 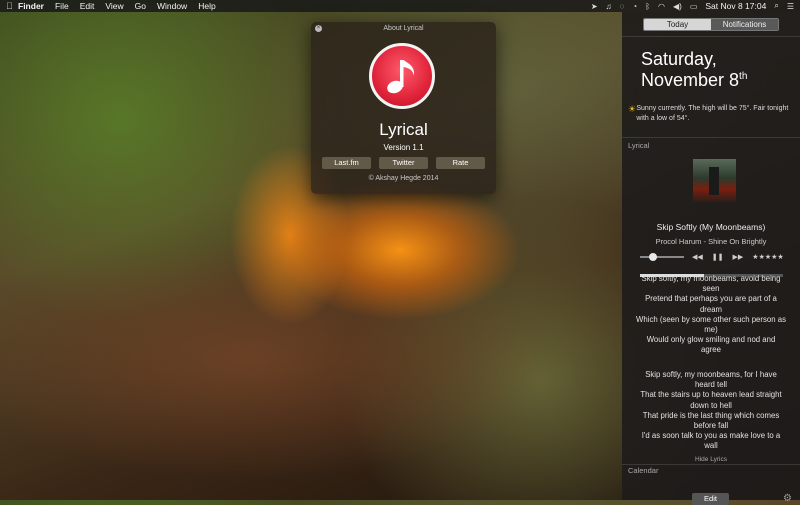 What do you see at coordinates (622, 6) in the screenshot?
I see `sync-icon: ◌` at bounding box center [622, 6].